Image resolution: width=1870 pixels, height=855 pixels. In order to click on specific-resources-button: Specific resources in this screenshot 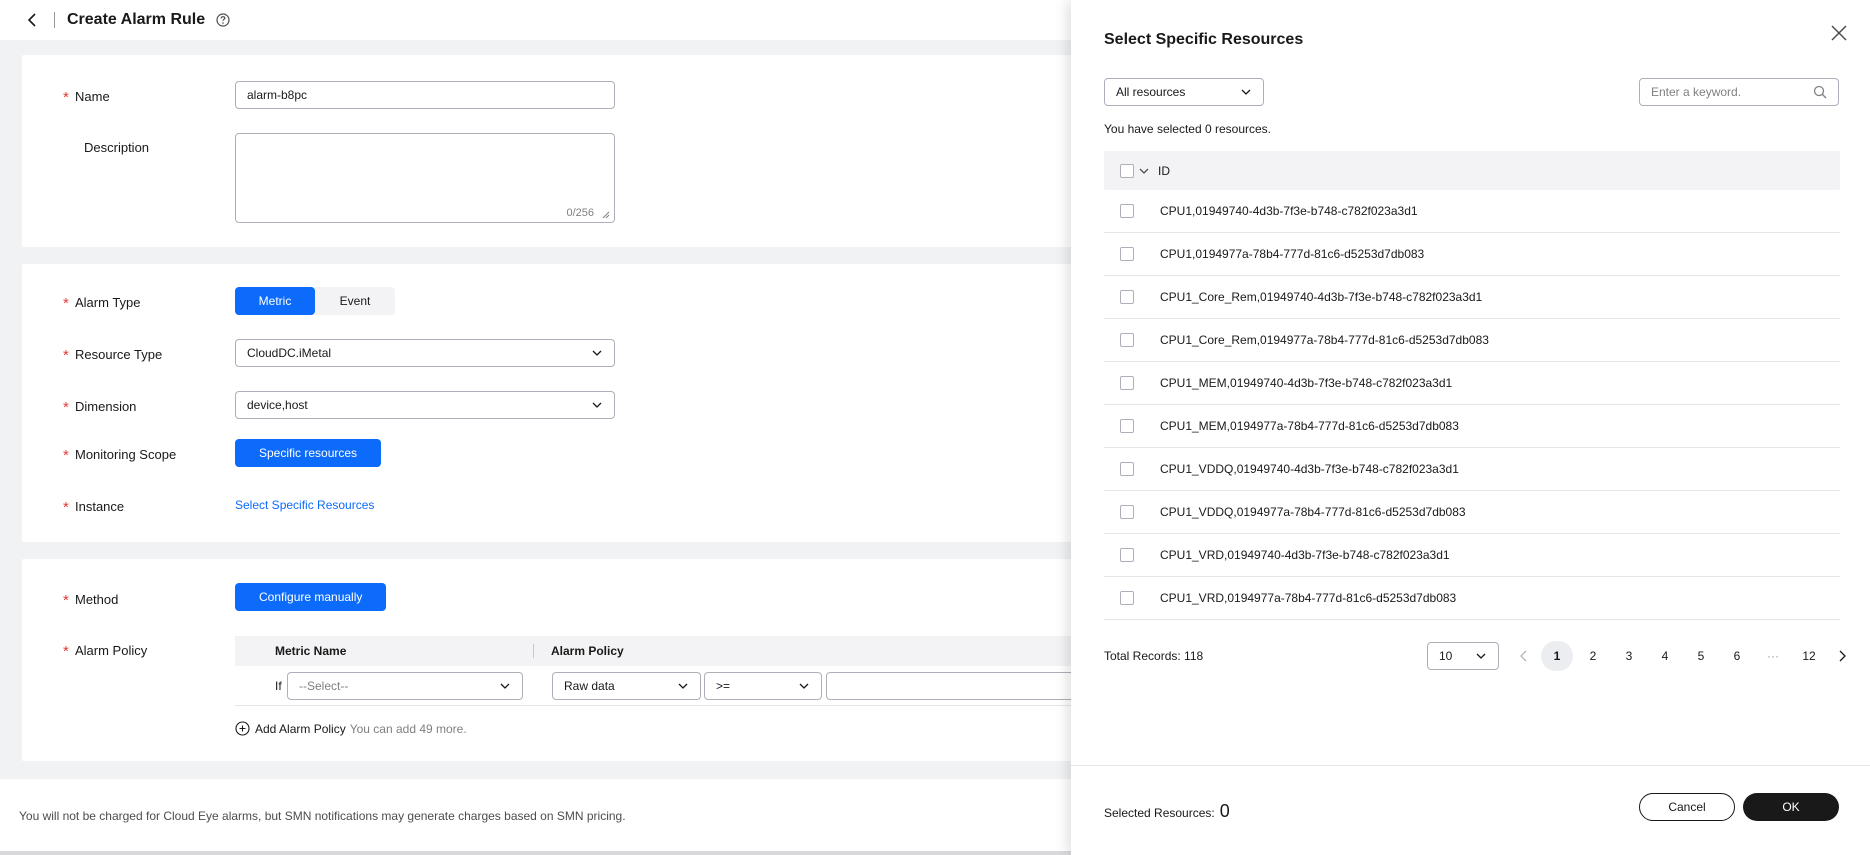, I will do `click(308, 453)`.